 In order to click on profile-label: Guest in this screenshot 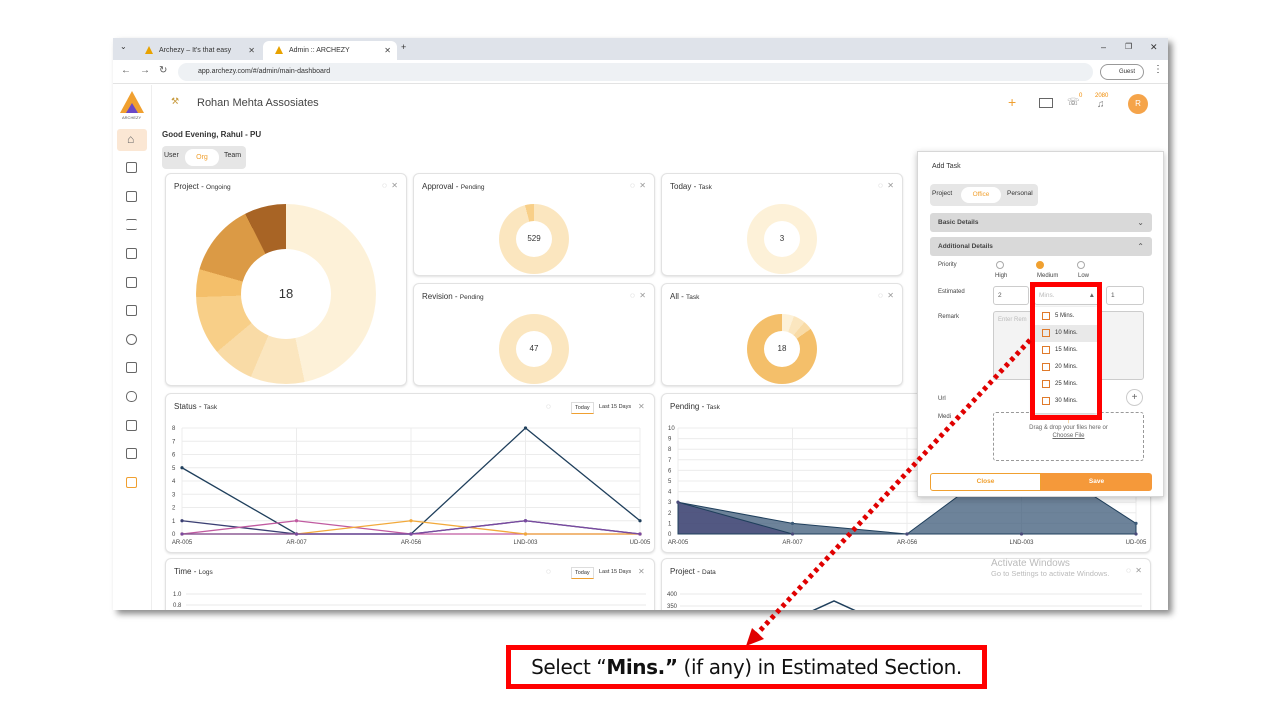, I will do `click(1127, 72)`.